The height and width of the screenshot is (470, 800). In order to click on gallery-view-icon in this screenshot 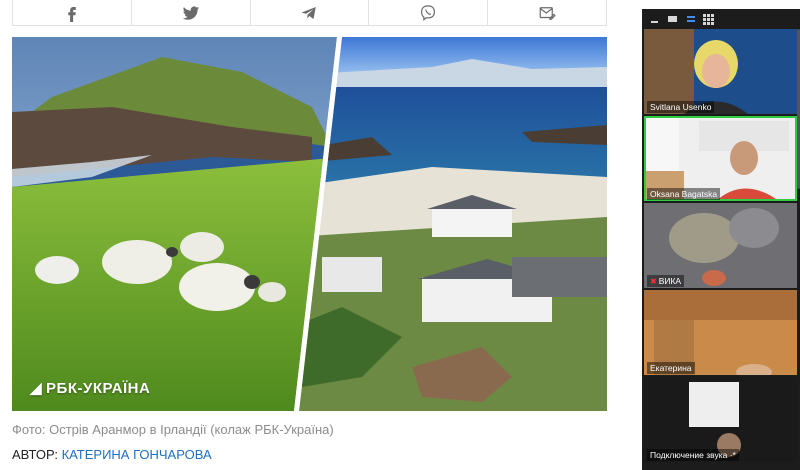, I will do `click(708, 19)`.